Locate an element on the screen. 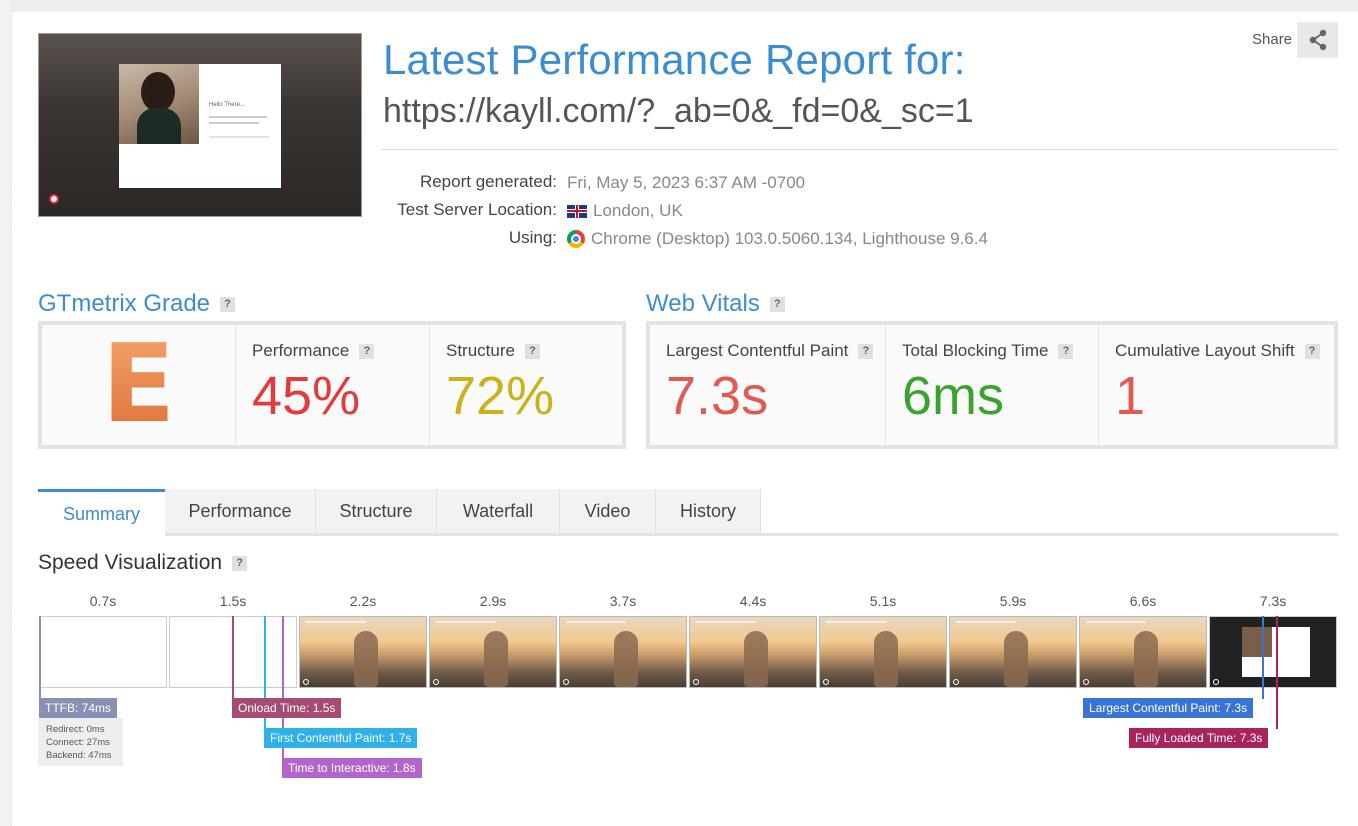 The width and height of the screenshot is (1358, 826). speed-visualization-heading: Speed Visualization ? is located at coordinates (143, 563).